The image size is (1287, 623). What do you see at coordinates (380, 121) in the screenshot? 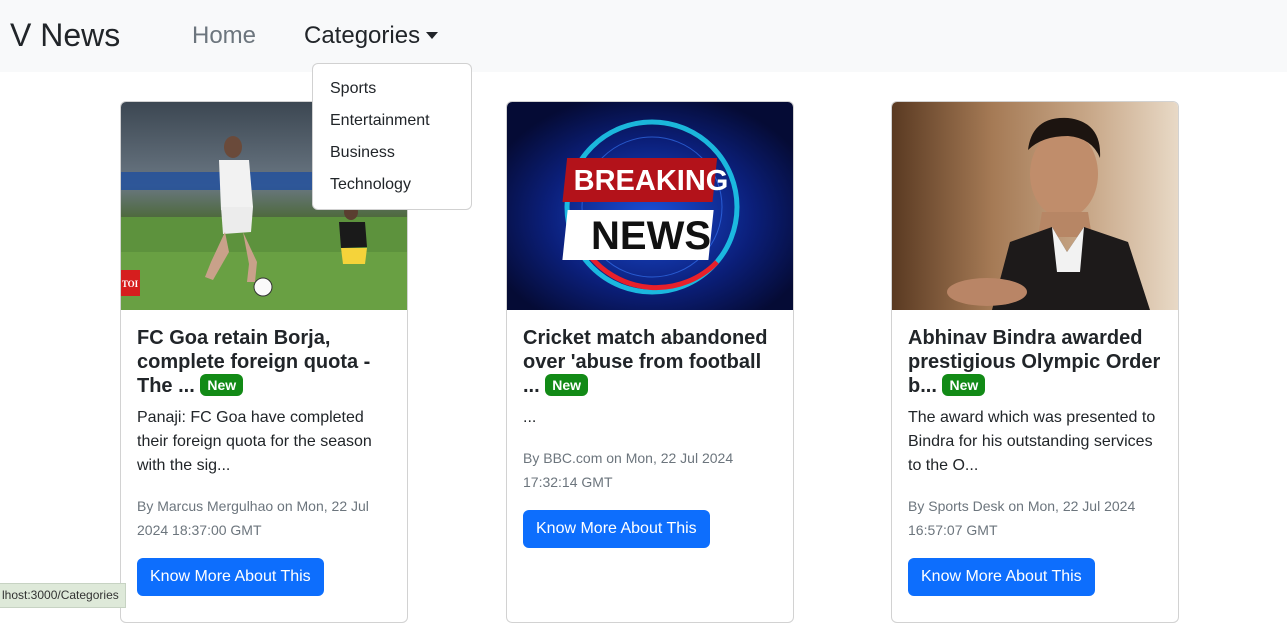
I see `dropdown-item-entertainment: Entertainment` at bounding box center [380, 121].